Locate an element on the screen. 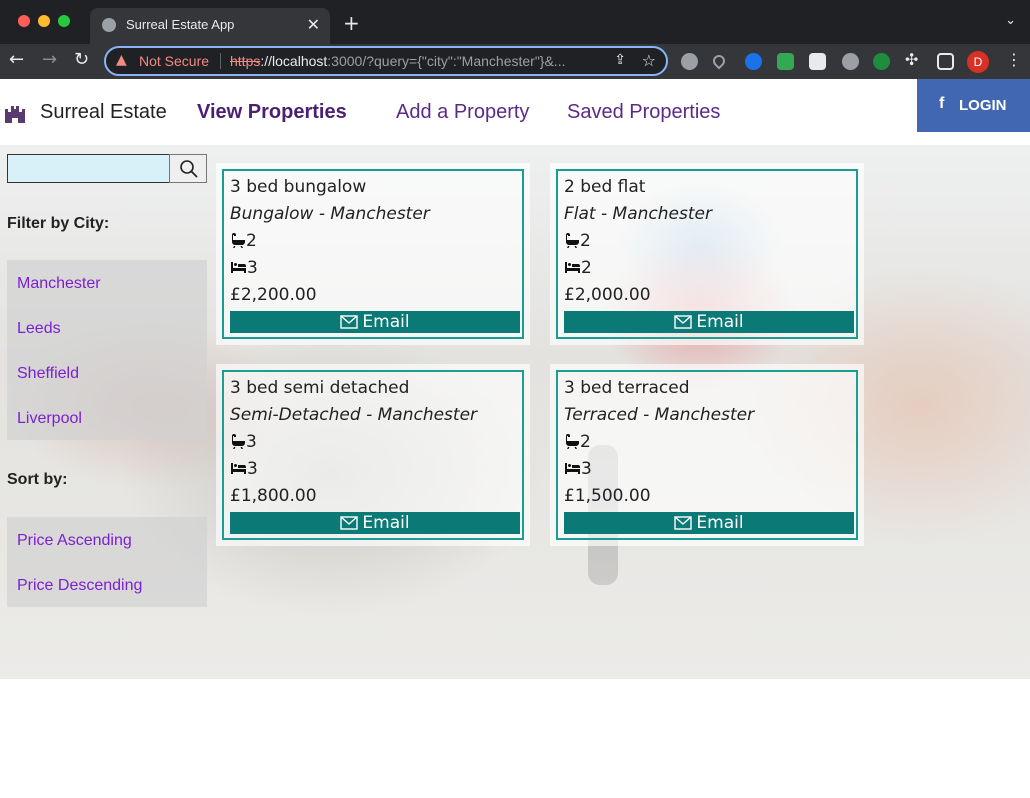  property-price: £2,000.00 is located at coordinates (607, 295).